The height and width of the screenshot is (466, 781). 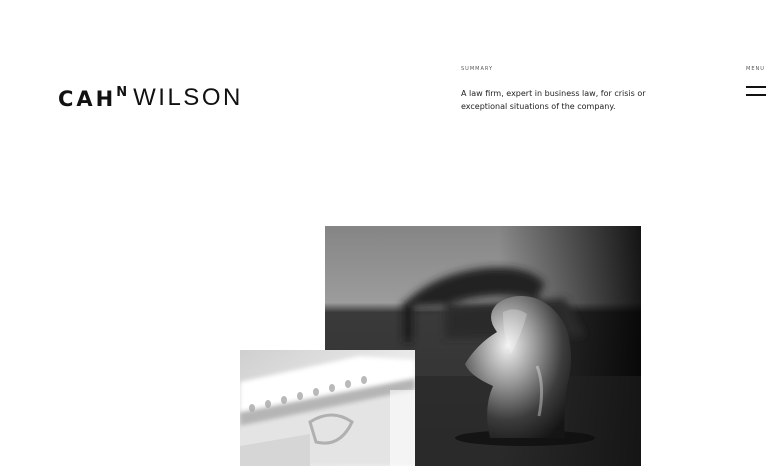 What do you see at coordinates (188, 97) in the screenshot?
I see `logo-text-wilson: WILSON` at bounding box center [188, 97].